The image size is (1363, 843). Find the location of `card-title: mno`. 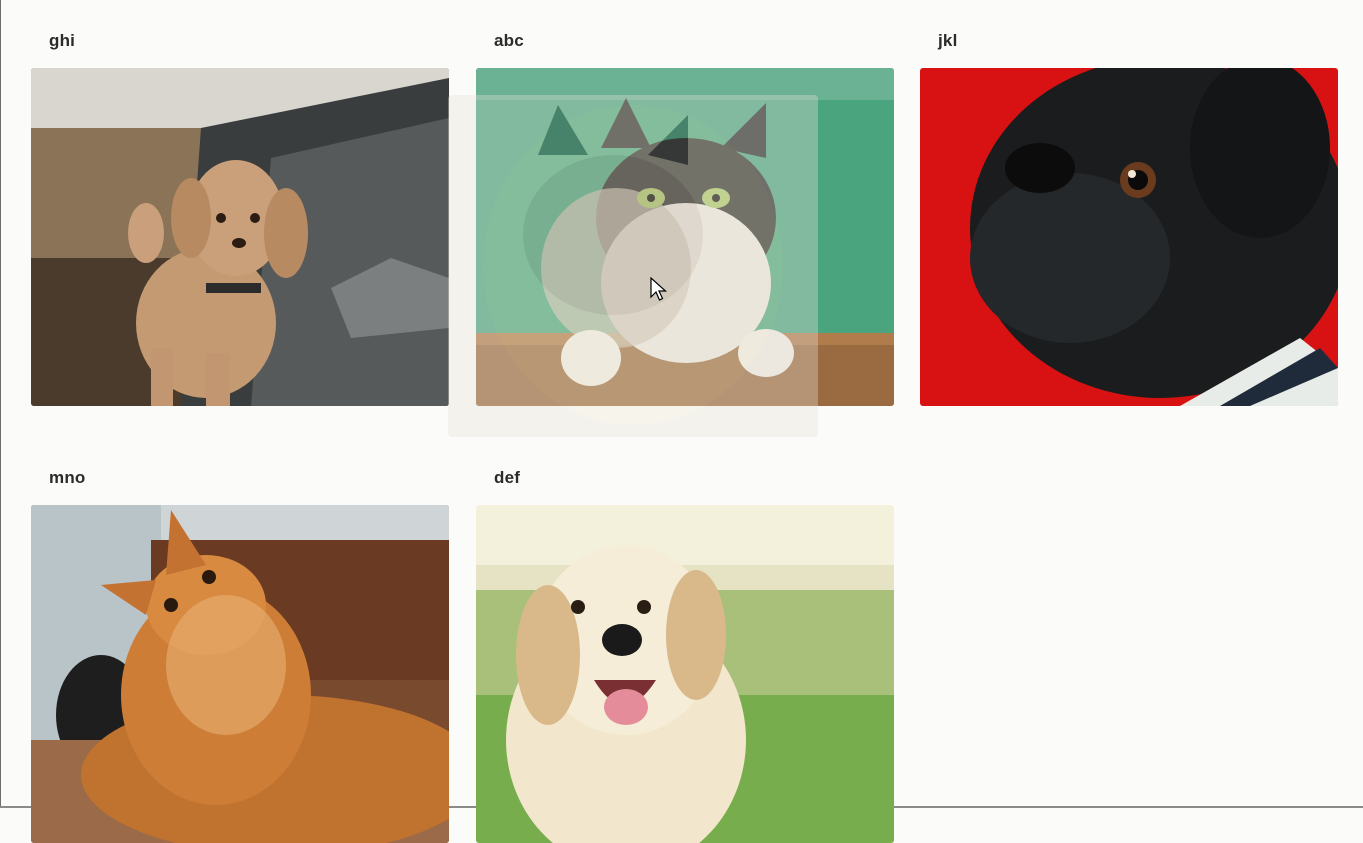

card-title: mno is located at coordinates (67, 477).